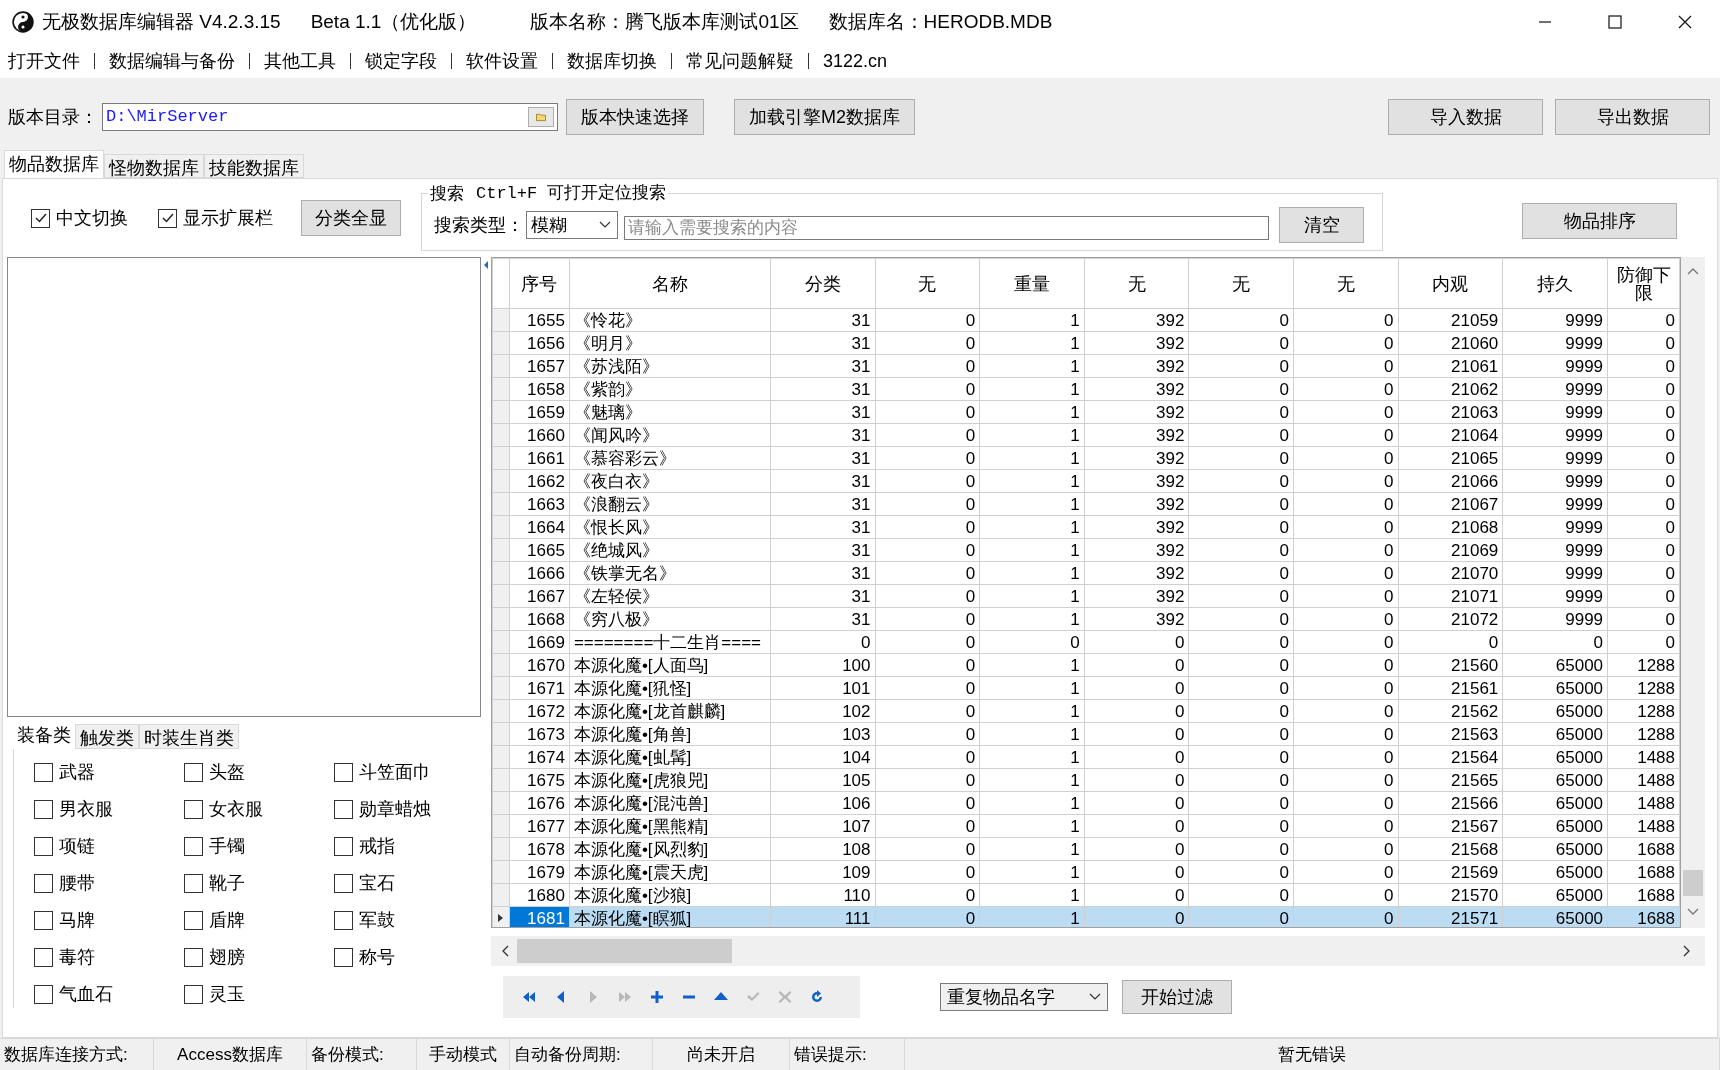 The image size is (1720, 1070). What do you see at coordinates (254, 166) in the screenshot?
I see `tab: 技能数据库` at bounding box center [254, 166].